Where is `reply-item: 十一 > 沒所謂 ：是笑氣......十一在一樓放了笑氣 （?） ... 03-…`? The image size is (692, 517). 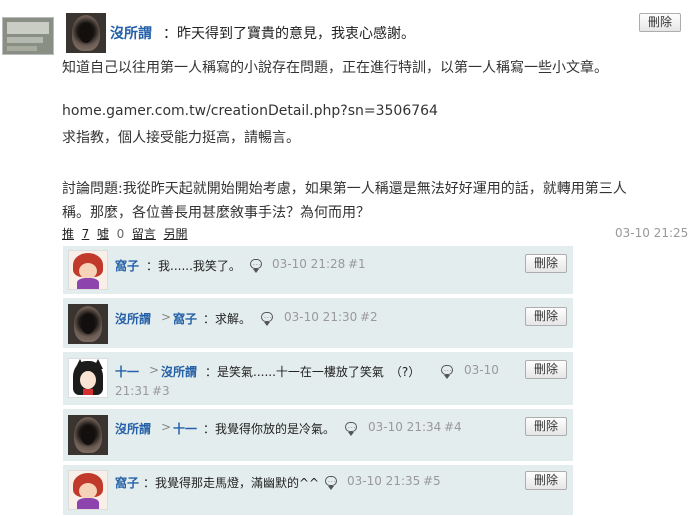 reply-item: 十一 > 沒所謂 ：是笑氣......十一在一樓放了笑氣 （?） ... 03-… is located at coordinates (318, 378).